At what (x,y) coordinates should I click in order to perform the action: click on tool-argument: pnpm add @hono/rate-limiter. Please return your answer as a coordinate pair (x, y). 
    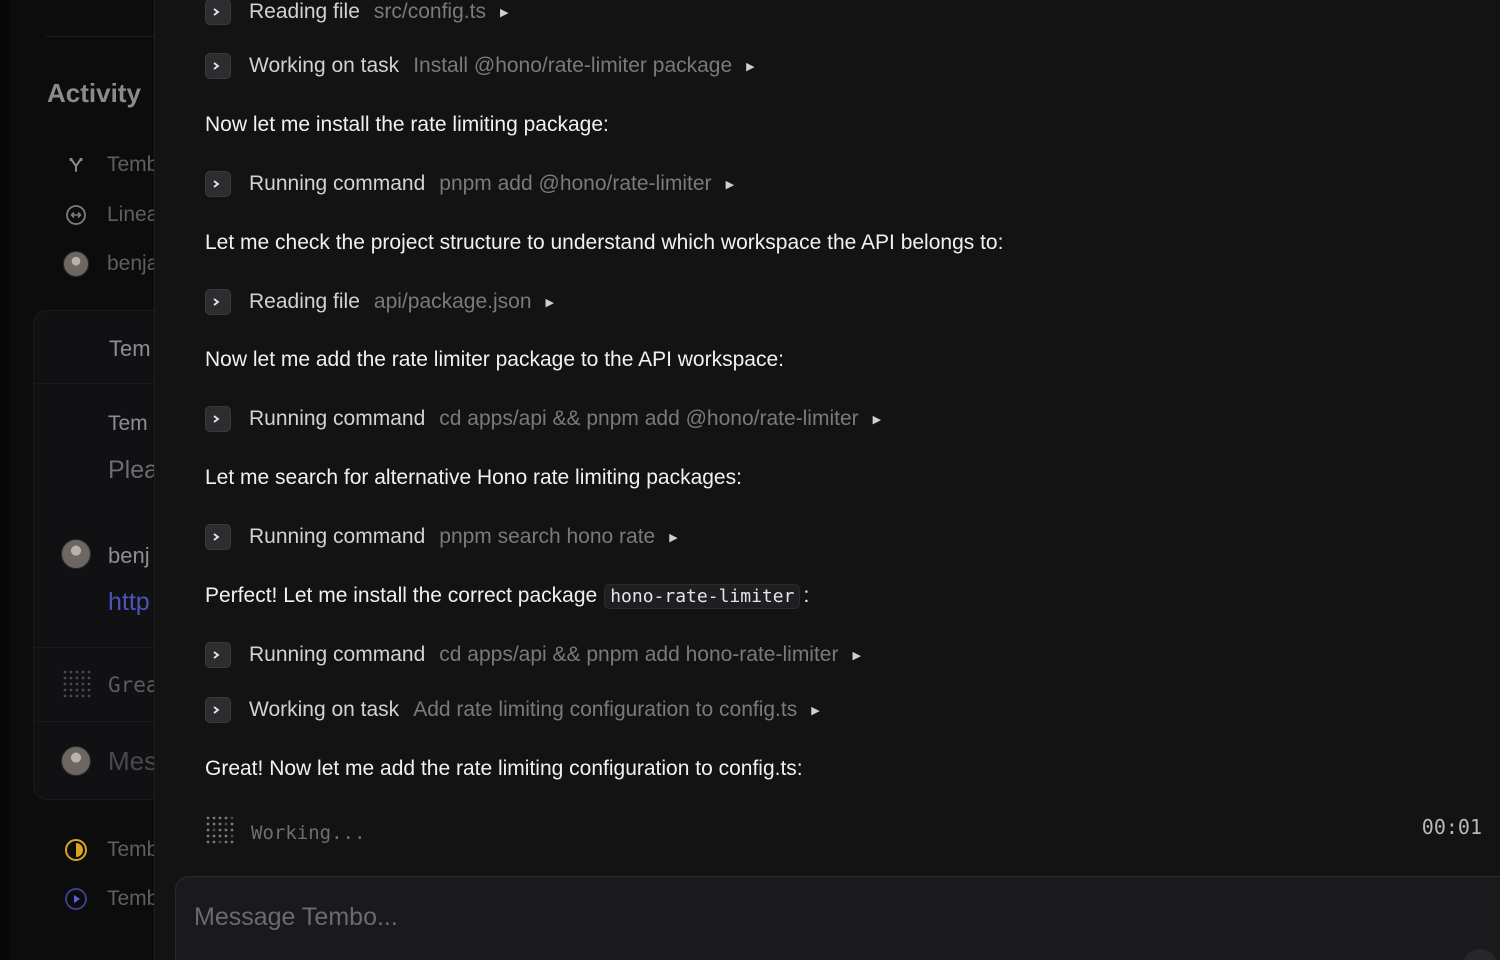
    Looking at the image, I should click on (575, 183).